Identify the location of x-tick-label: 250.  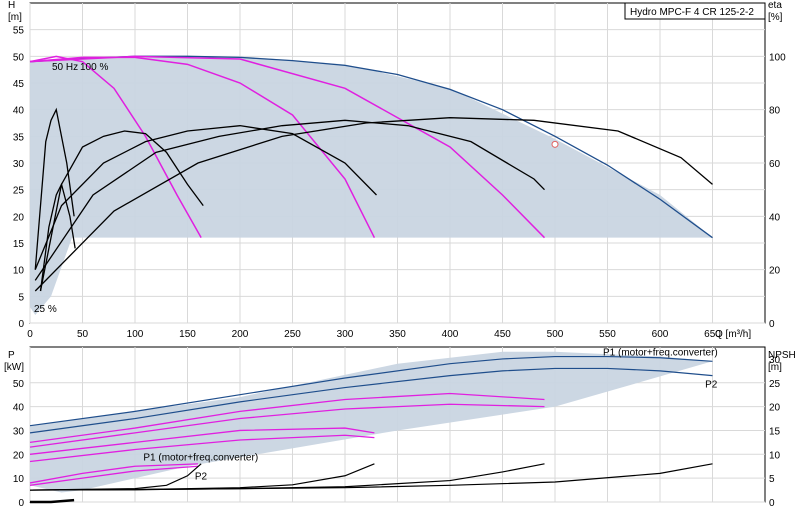
(292, 334).